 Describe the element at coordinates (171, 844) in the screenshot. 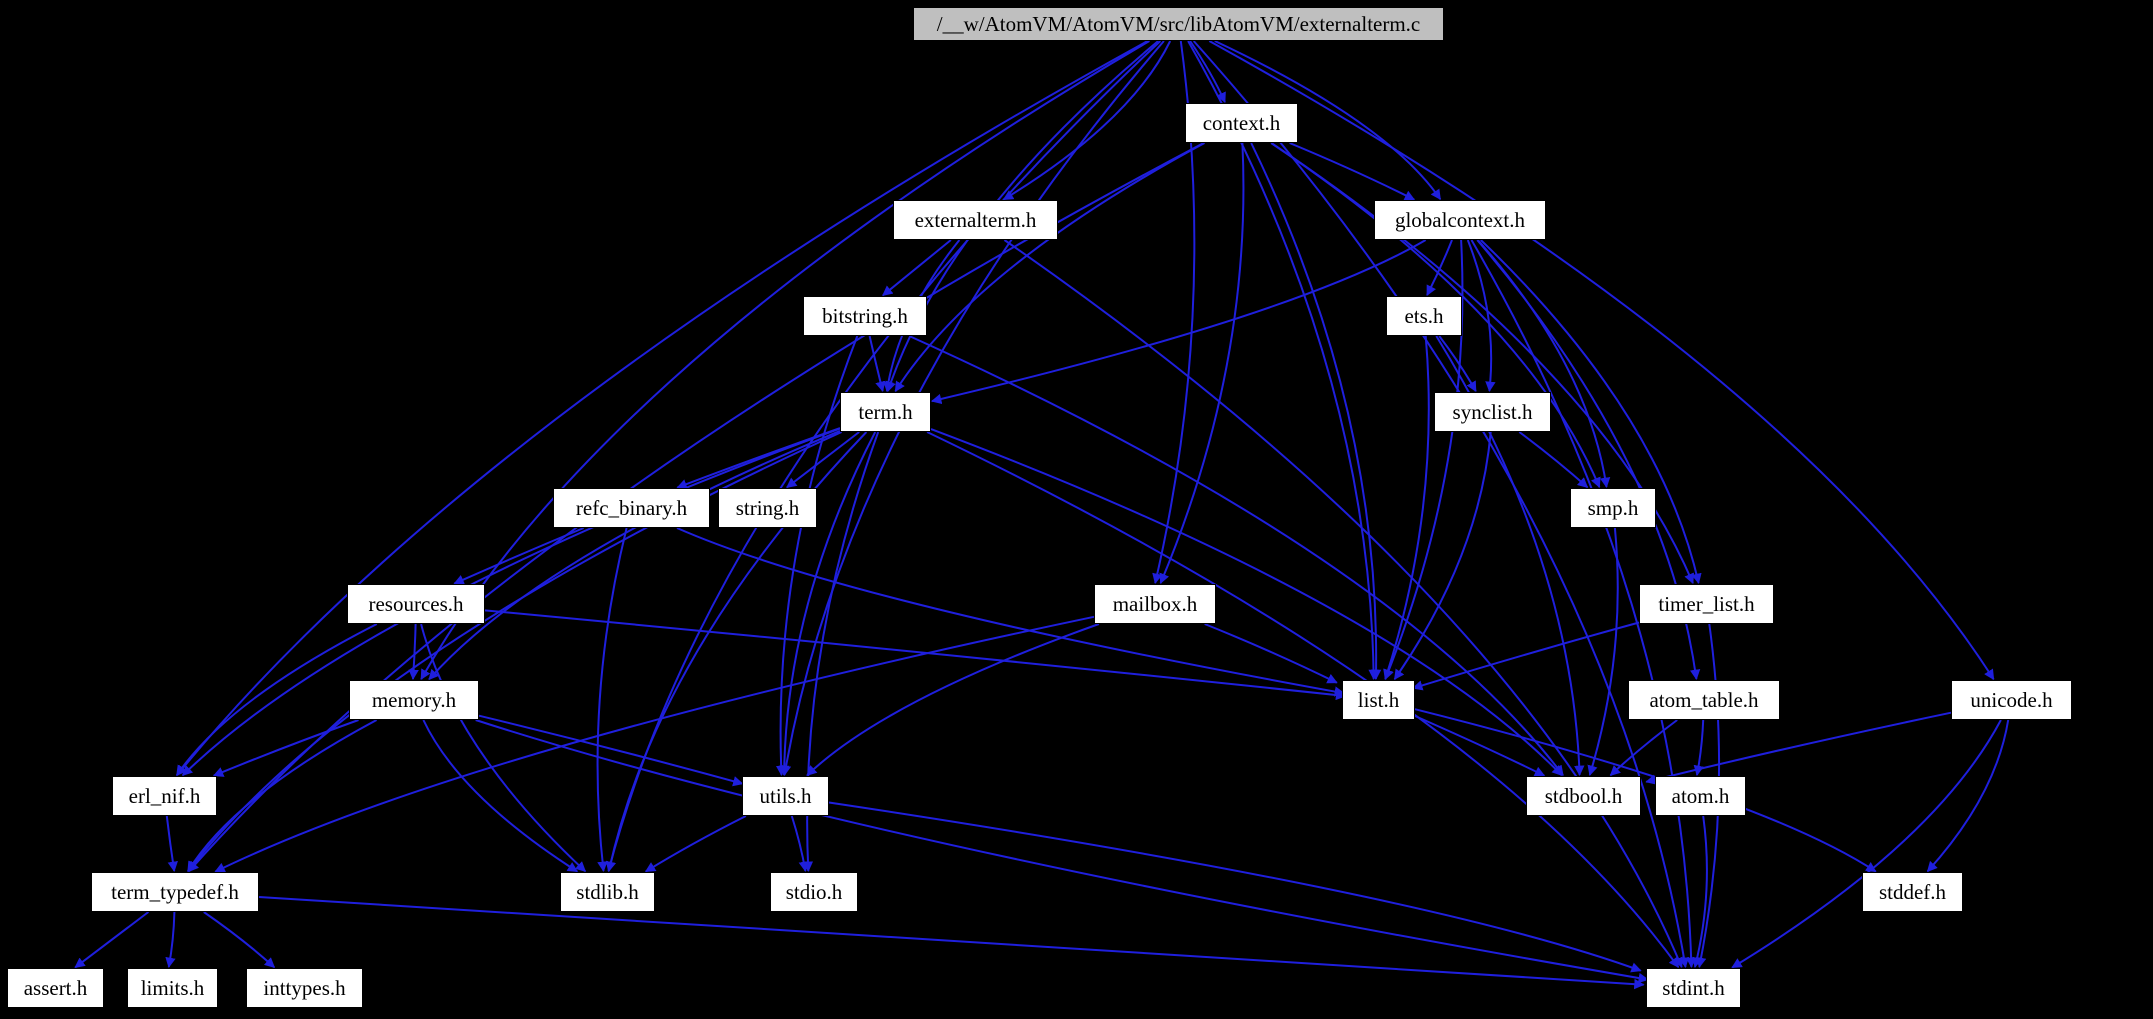

I see `edge-erl-nif-h-to-term-typedef-h` at that location.